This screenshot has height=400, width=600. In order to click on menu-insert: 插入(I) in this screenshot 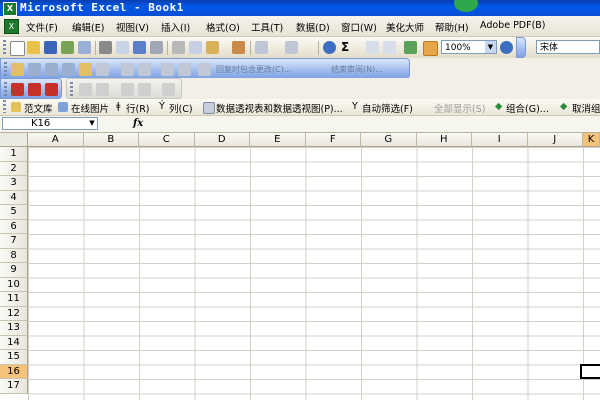, I will do `click(175, 27)`.